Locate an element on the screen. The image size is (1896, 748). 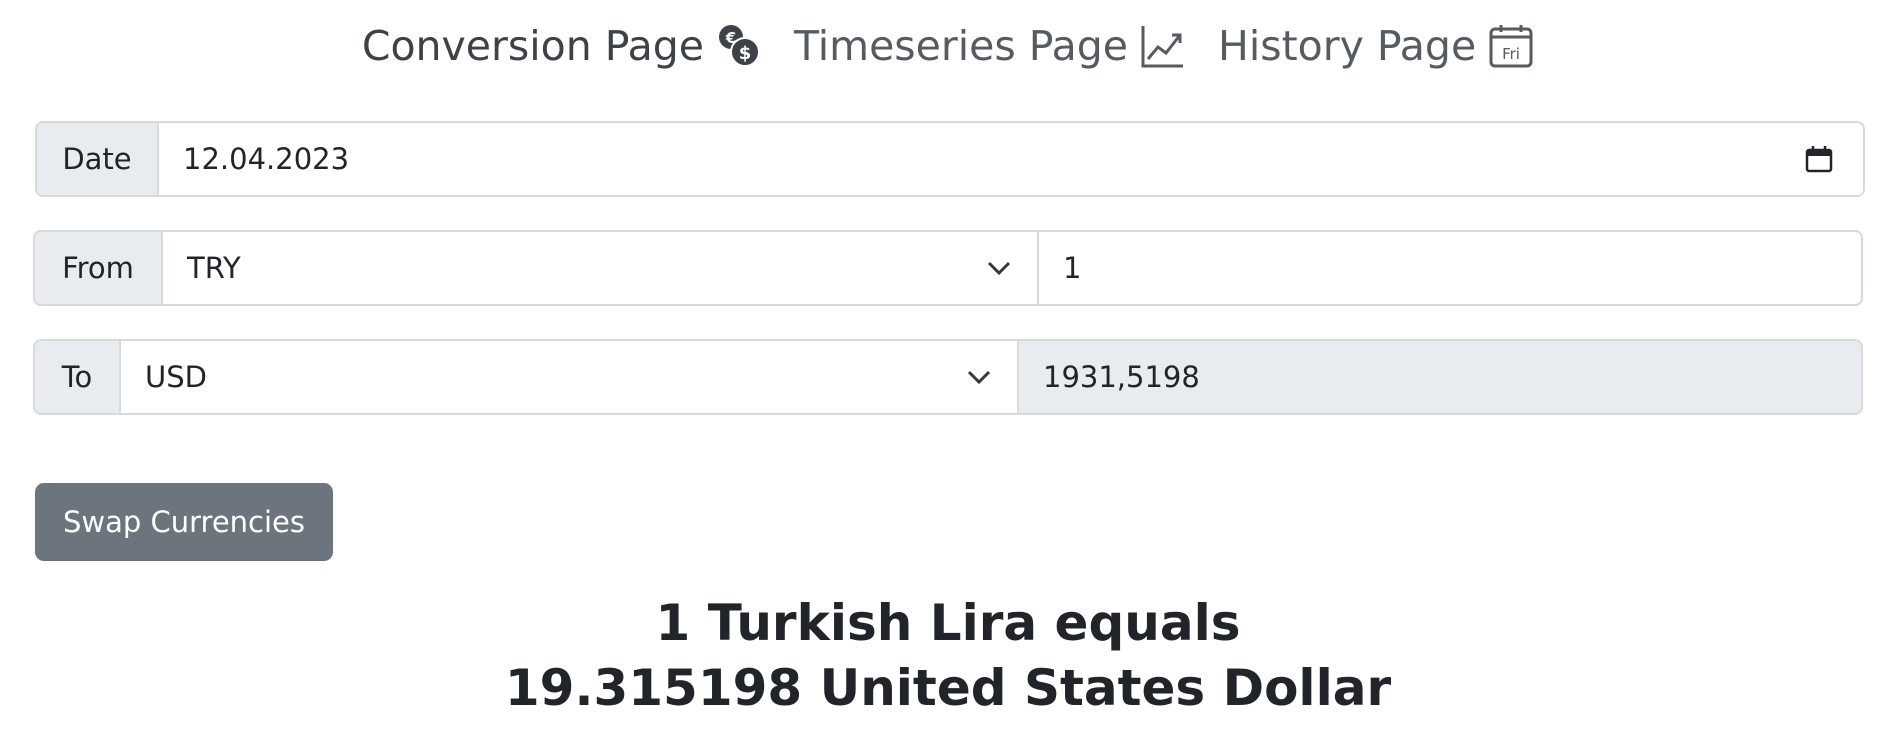
result-line-2: 19.315198 United States Dollar is located at coordinates (948, 688).